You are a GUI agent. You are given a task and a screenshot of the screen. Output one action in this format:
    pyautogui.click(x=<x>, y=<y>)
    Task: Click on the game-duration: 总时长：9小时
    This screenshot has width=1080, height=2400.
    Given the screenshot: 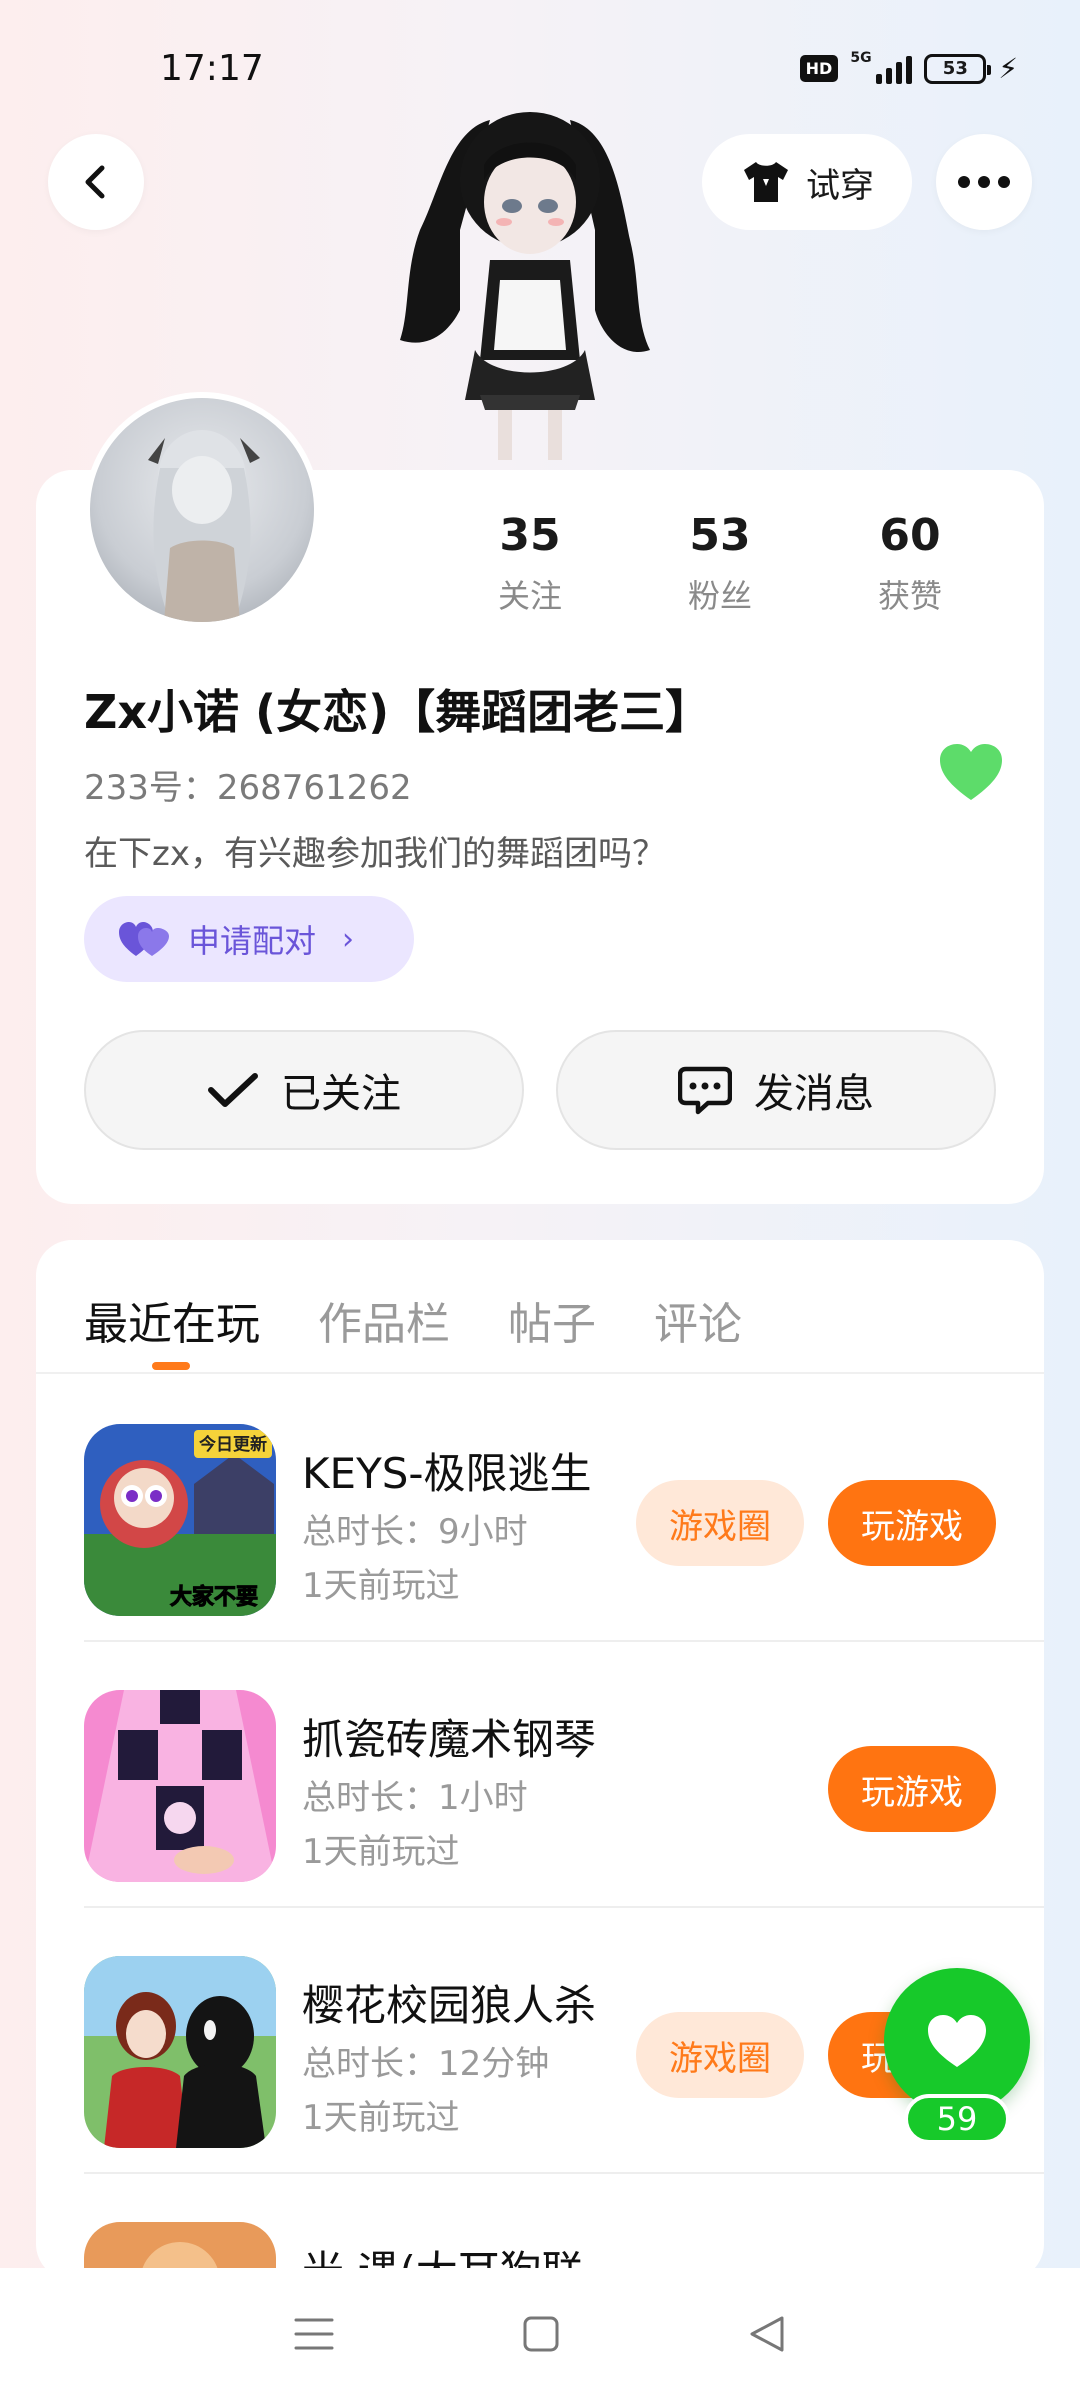 What is the action you would take?
    pyautogui.click(x=415, y=1532)
    